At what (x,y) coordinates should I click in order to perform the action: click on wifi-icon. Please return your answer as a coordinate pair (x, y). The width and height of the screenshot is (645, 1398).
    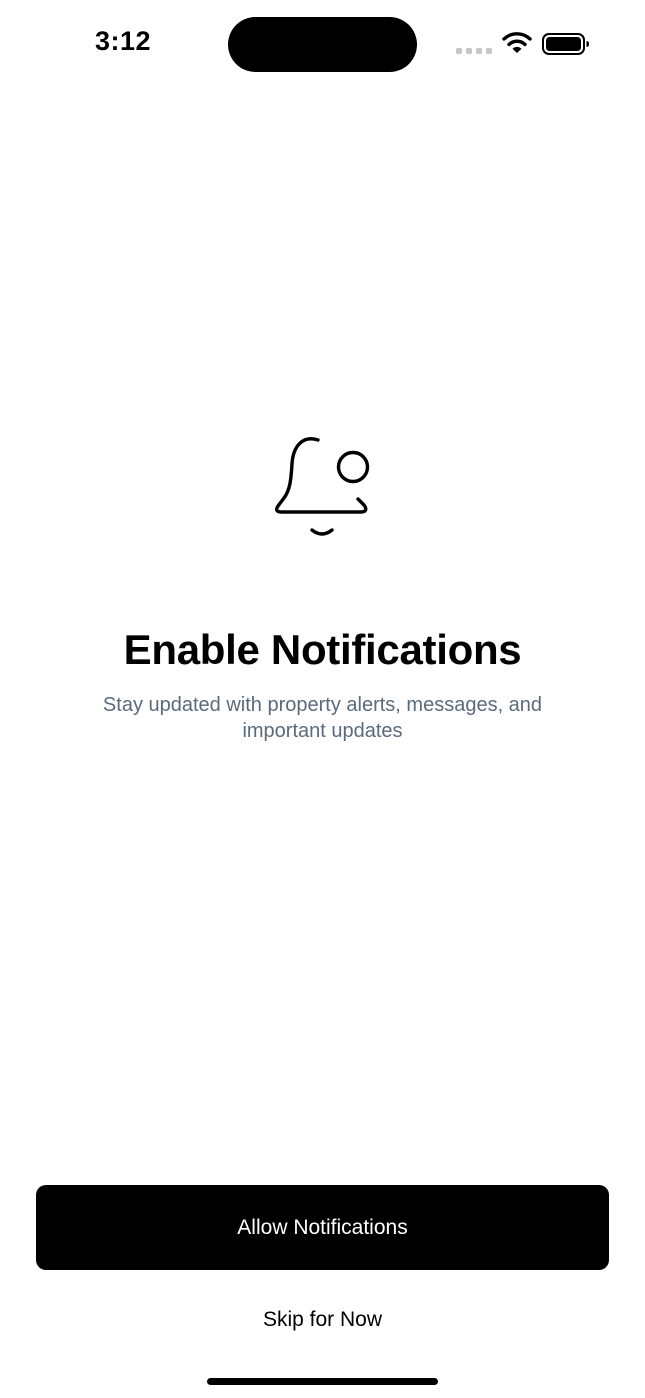
    Looking at the image, I should click on (517, 42).